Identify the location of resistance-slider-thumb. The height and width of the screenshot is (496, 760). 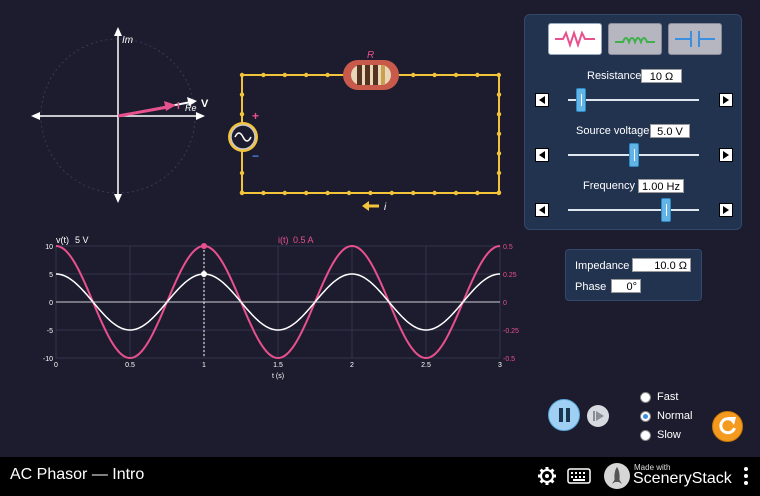
(581, 100).